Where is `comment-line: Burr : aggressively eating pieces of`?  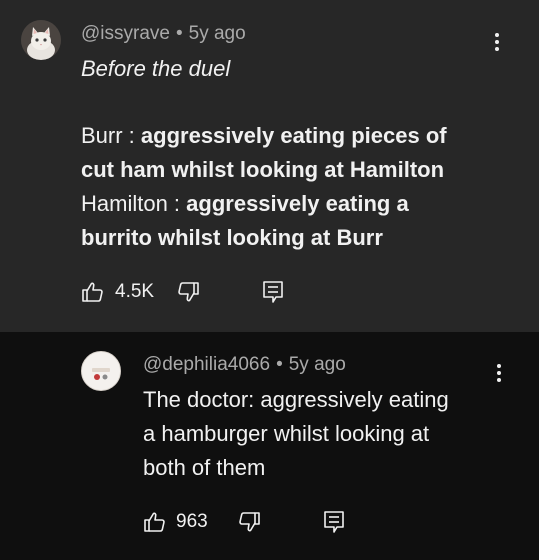
comment-line: Burr : aggressively eating pieces of is located at coordinates (264, 136).